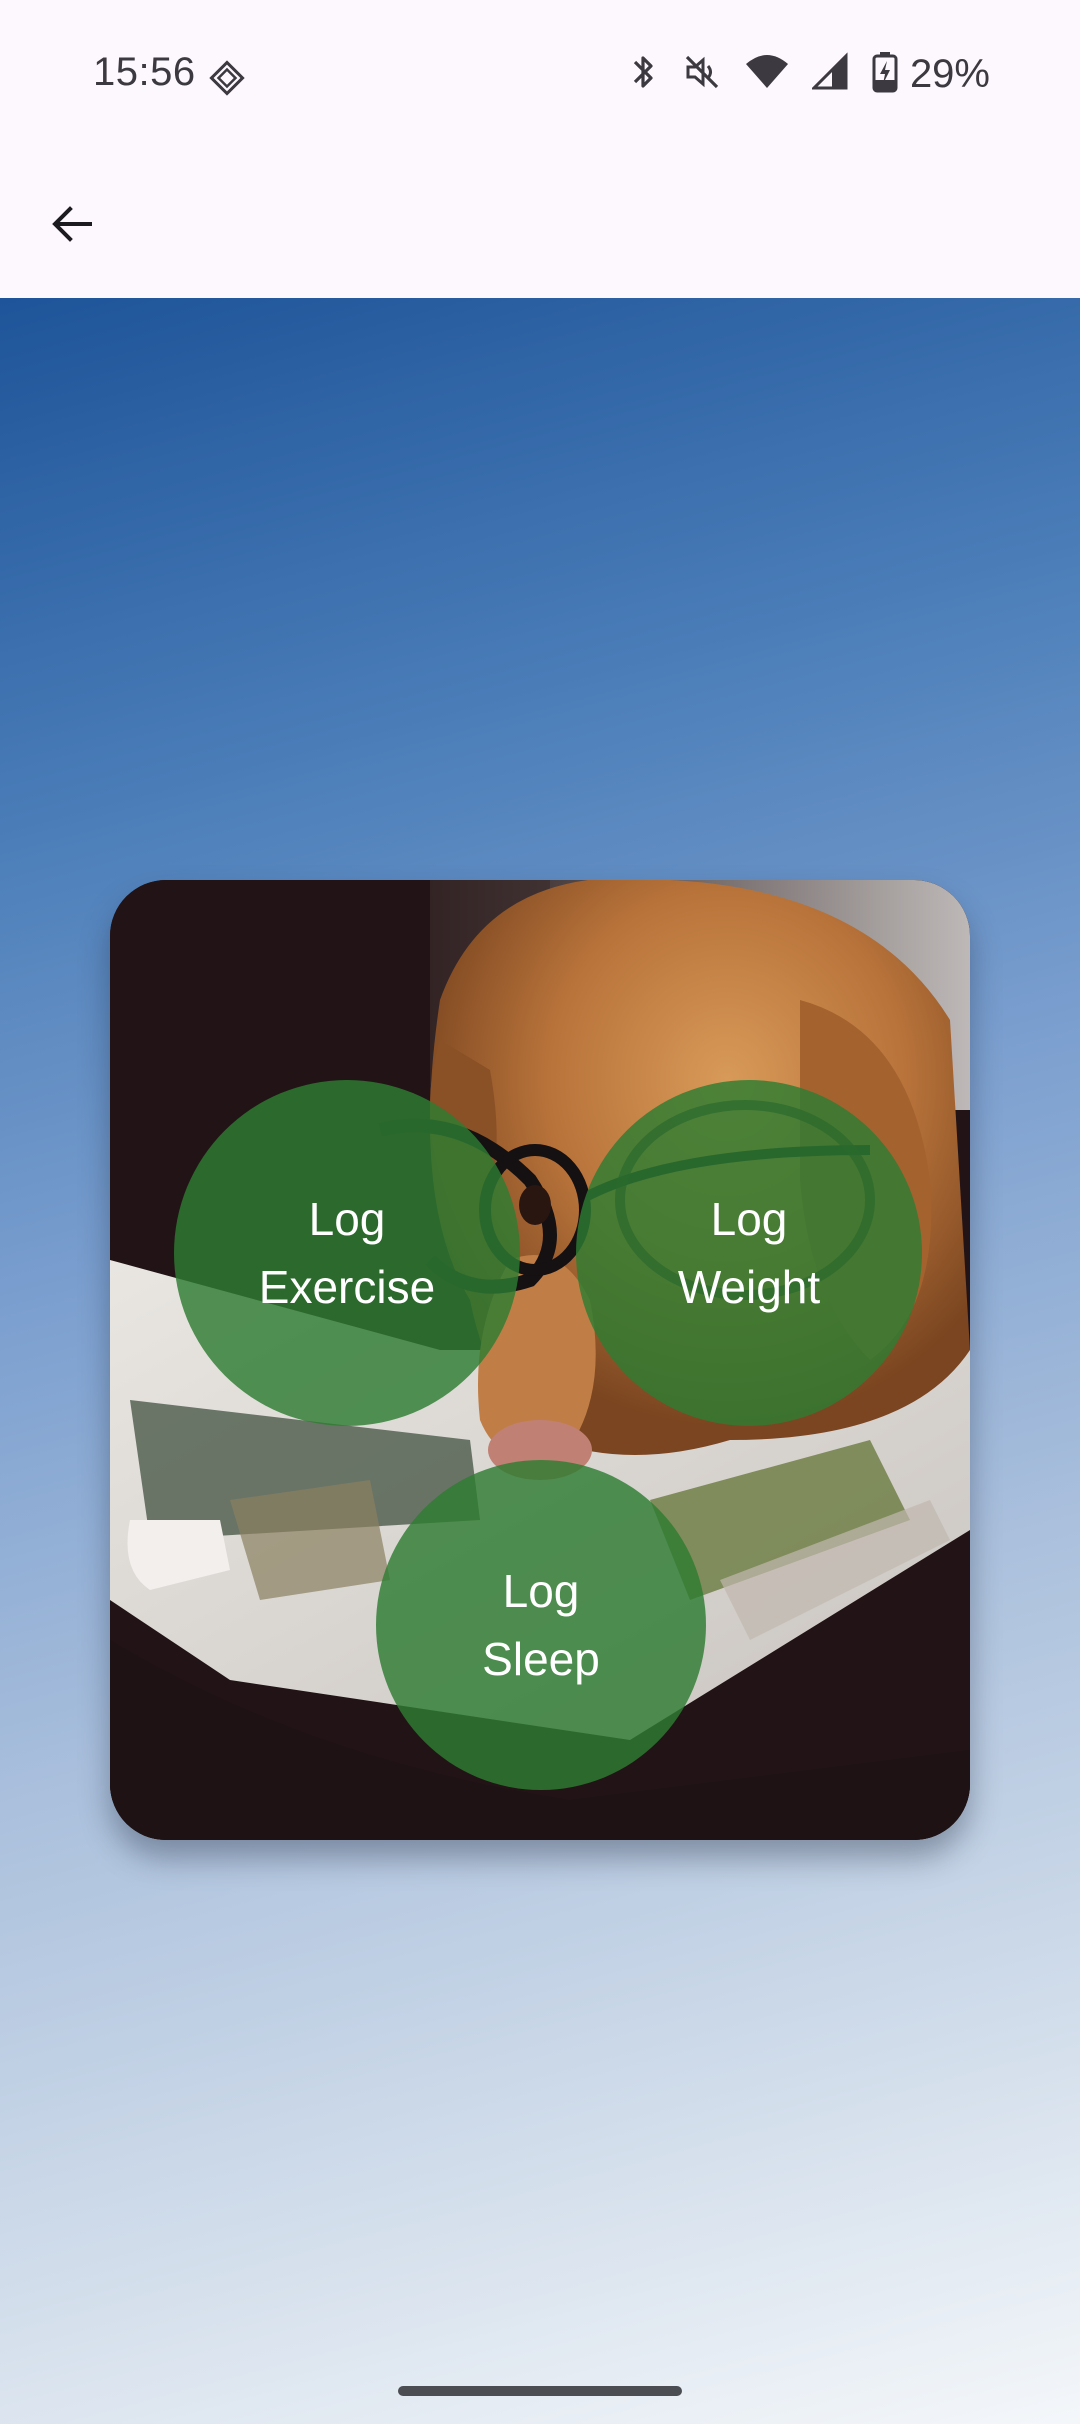  What do you see at coordinates (541, 1659) in the screenshot?
I see `log-sleep-line2: Sleep` at bounding box center [541, 1659].